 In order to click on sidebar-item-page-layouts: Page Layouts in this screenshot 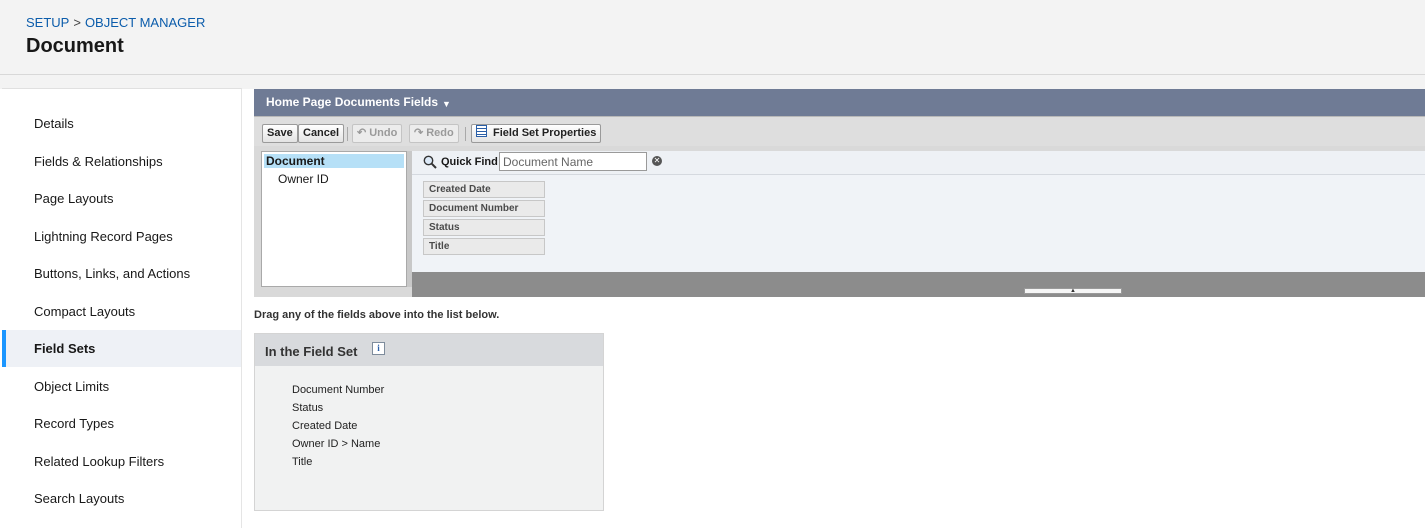, I will do `click(121, 198)`.